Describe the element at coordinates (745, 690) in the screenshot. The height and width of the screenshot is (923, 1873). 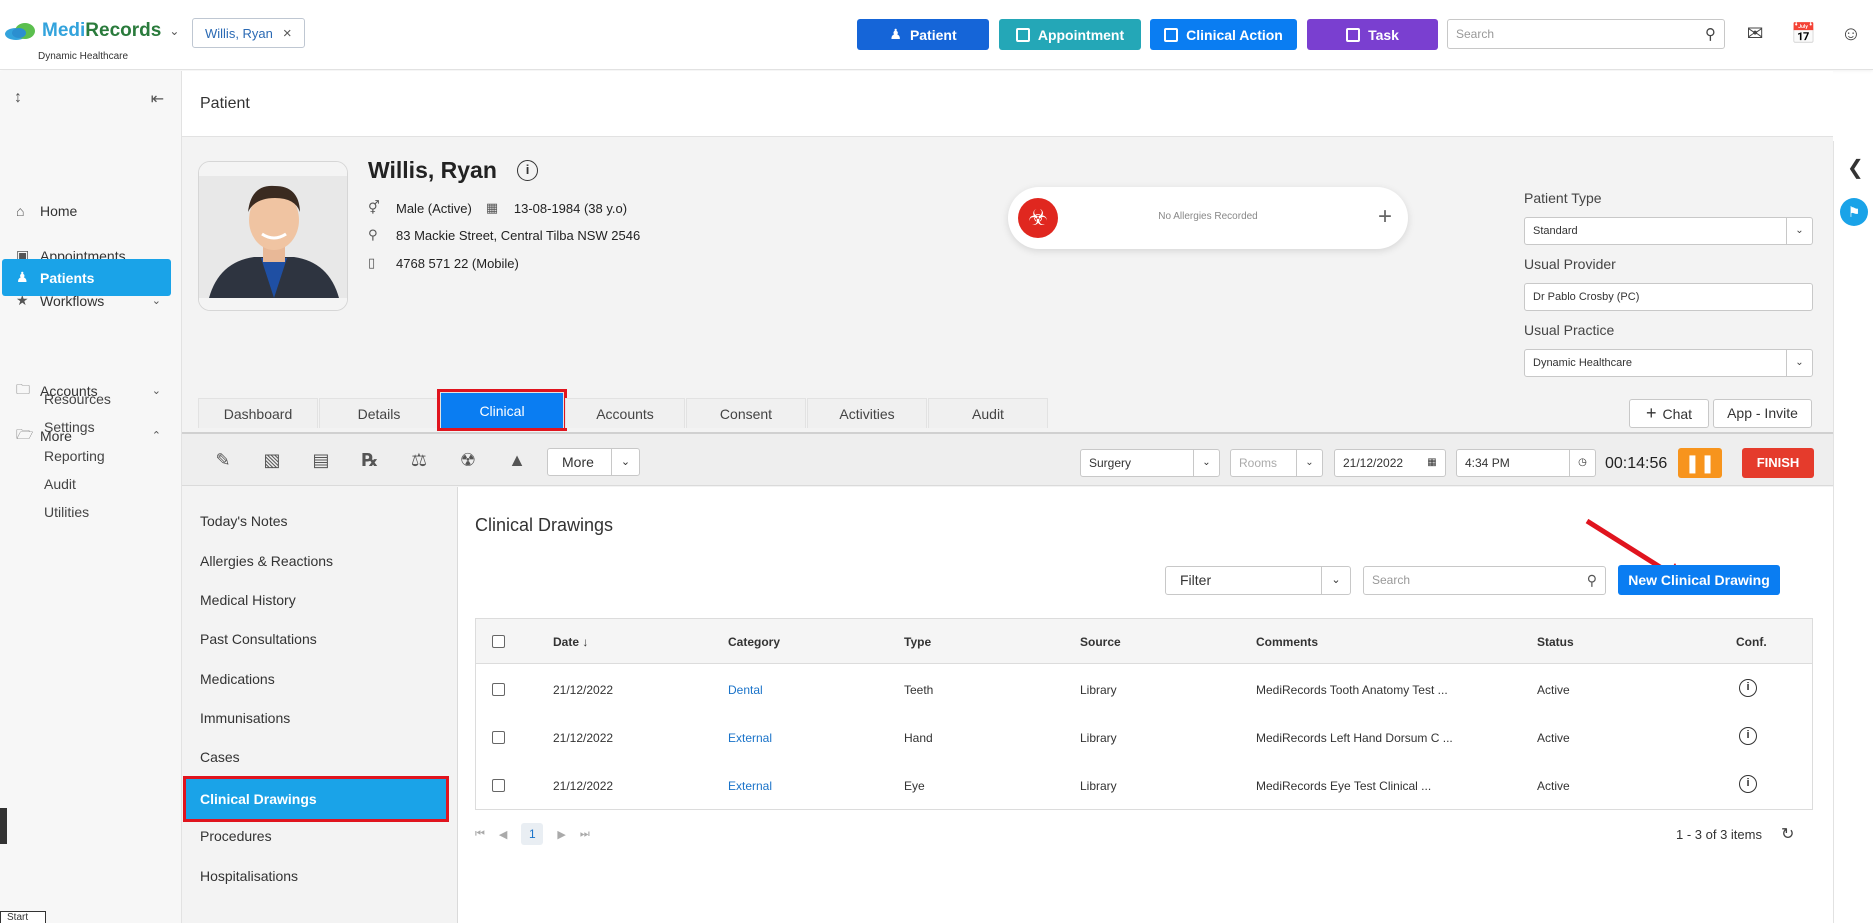
I see `cell-category-link: Dental` at that location.